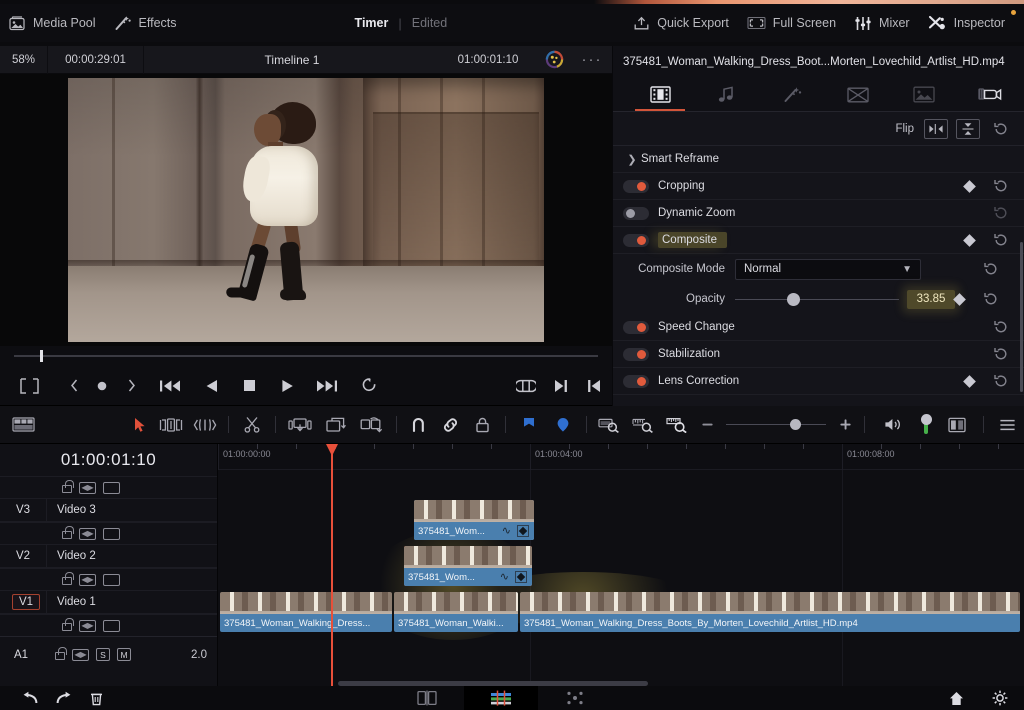 Image resolution: width=1024 pixels, height=710 pixels. Describe the element at coordinates (111, 579) in the screenshot. I see `video-enable-icon` at that location.